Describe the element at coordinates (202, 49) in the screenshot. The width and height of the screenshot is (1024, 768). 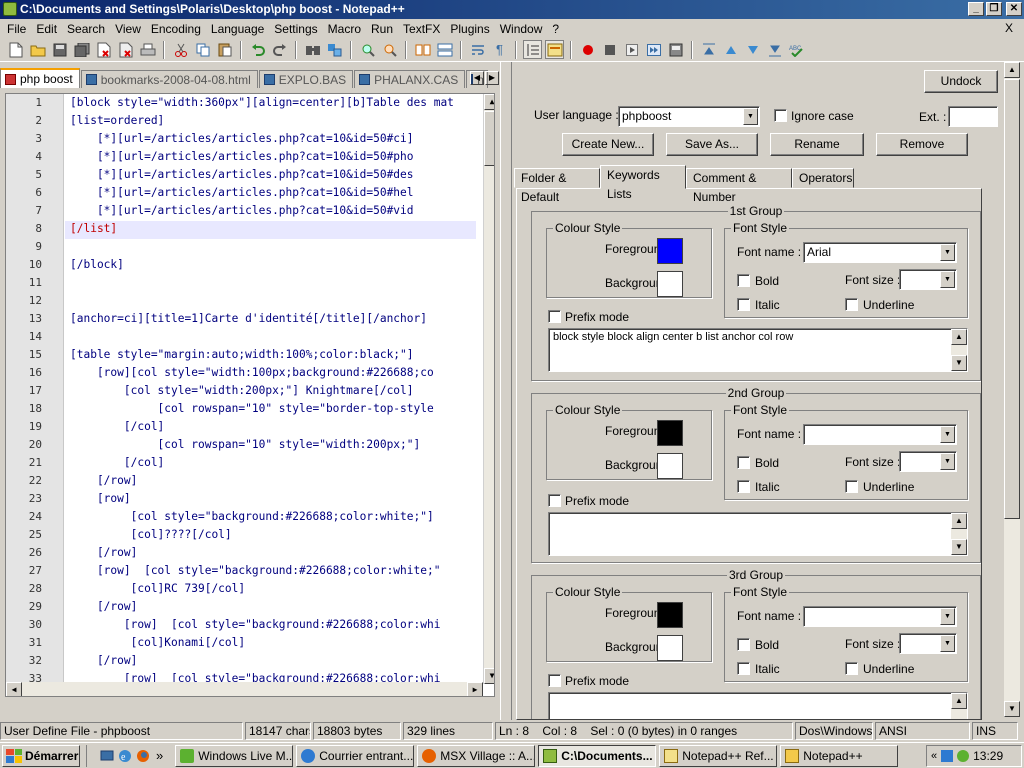
I see `copy-icon` at that location.